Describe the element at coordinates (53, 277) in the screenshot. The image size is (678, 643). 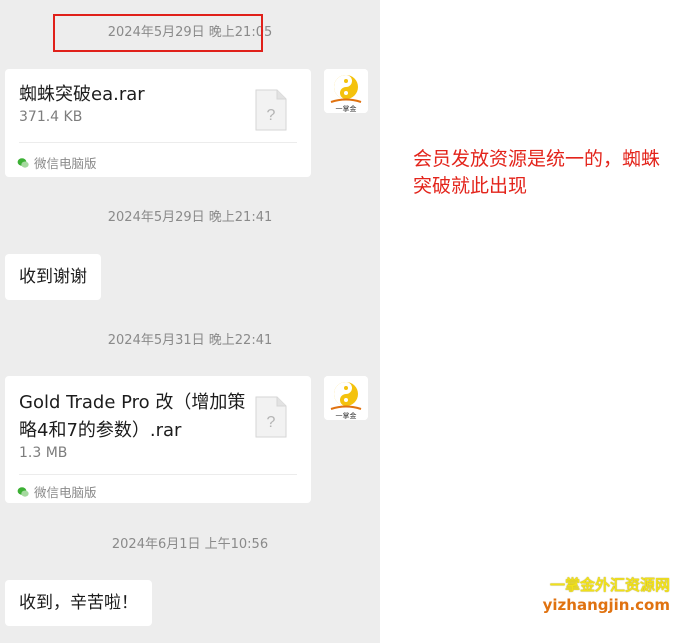
I see `text-message: 收到谢谢` at that location.